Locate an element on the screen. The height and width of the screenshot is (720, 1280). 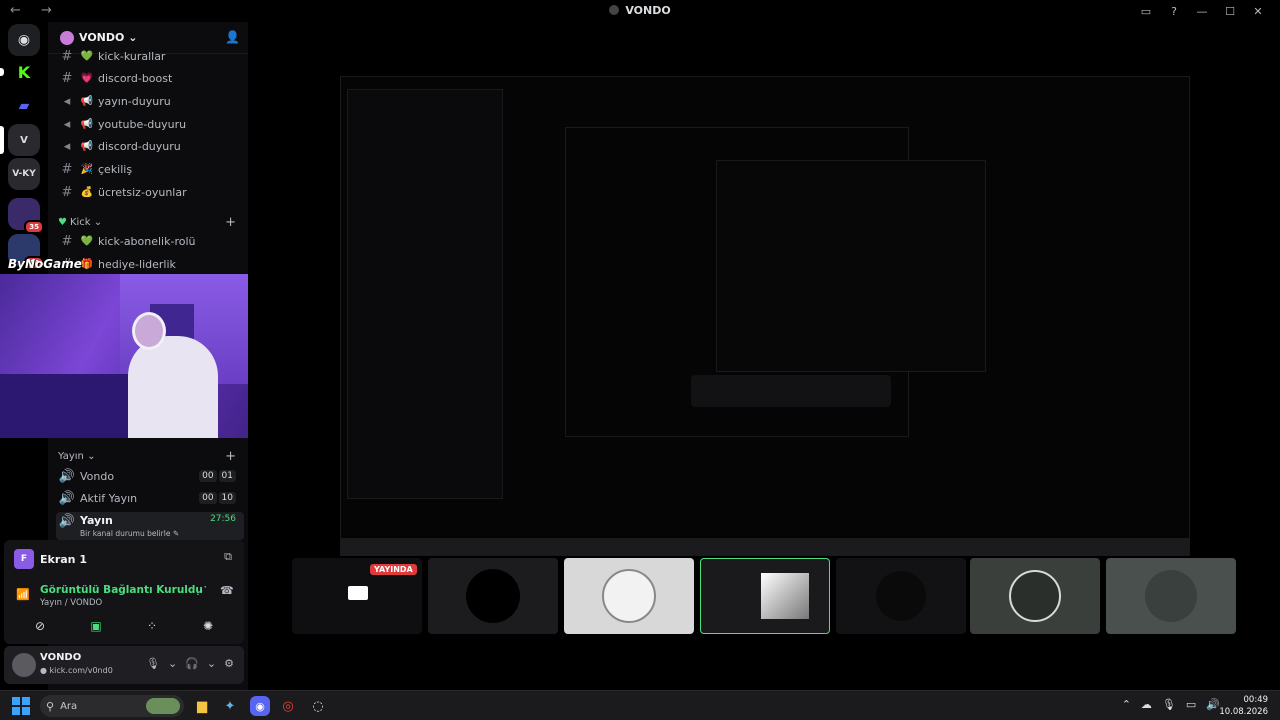
windows-start-icon is located at coordinates (21, 706).